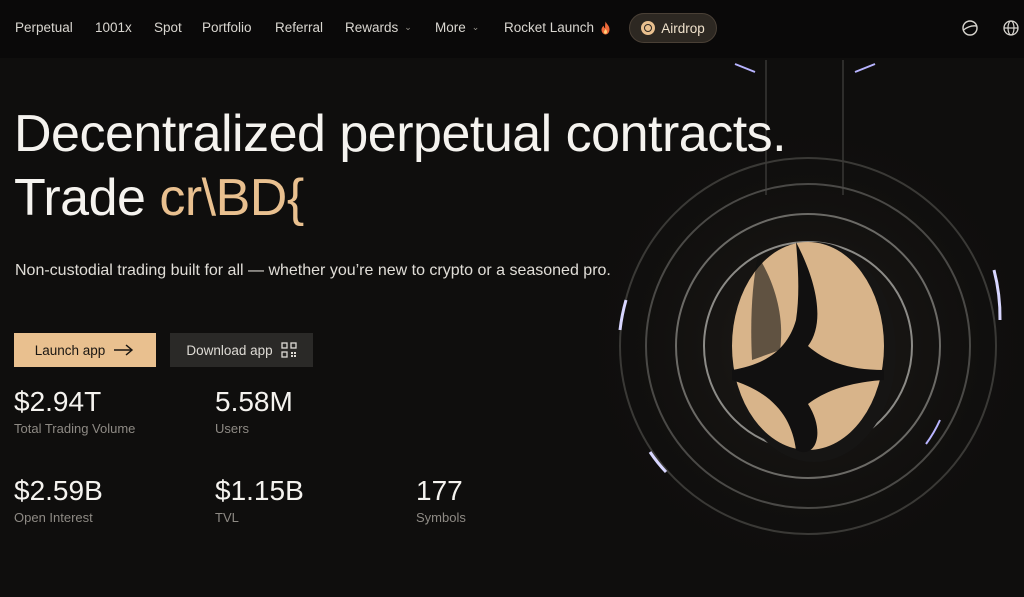  Describe the element at coordinates (673, 28) in the screenshot. I see `airdrop-button: Airdrop` at that location.